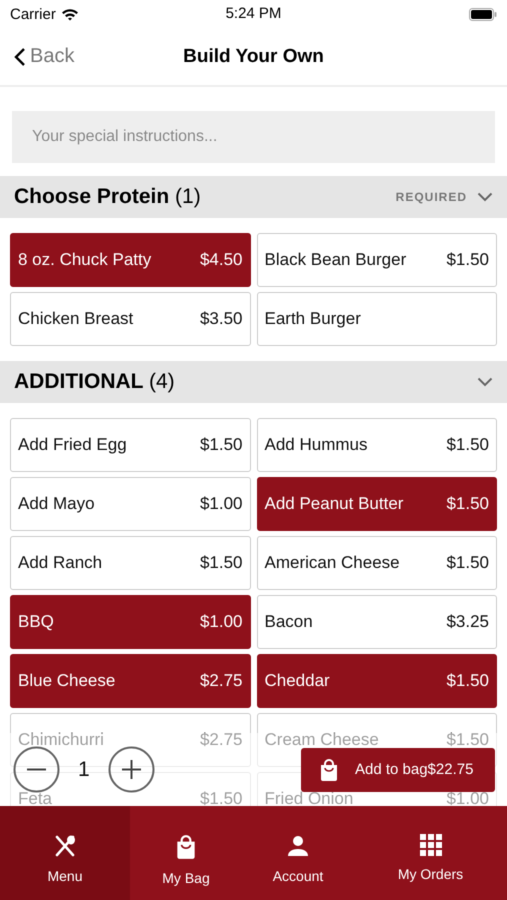 Image resolution: width=507 pixels, height=900 pixels. I want to click on screen-title: Build Your Own, so click(253, 56).